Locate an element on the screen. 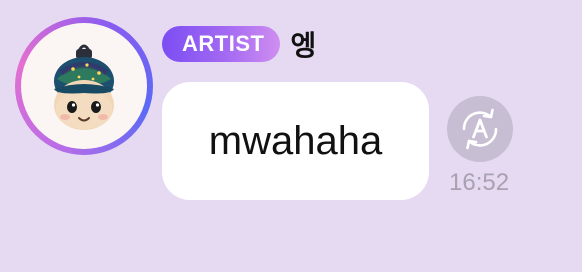 The image size is (582, 272). message-header: ARTIST 엥 is located at coordinates (239, 44).